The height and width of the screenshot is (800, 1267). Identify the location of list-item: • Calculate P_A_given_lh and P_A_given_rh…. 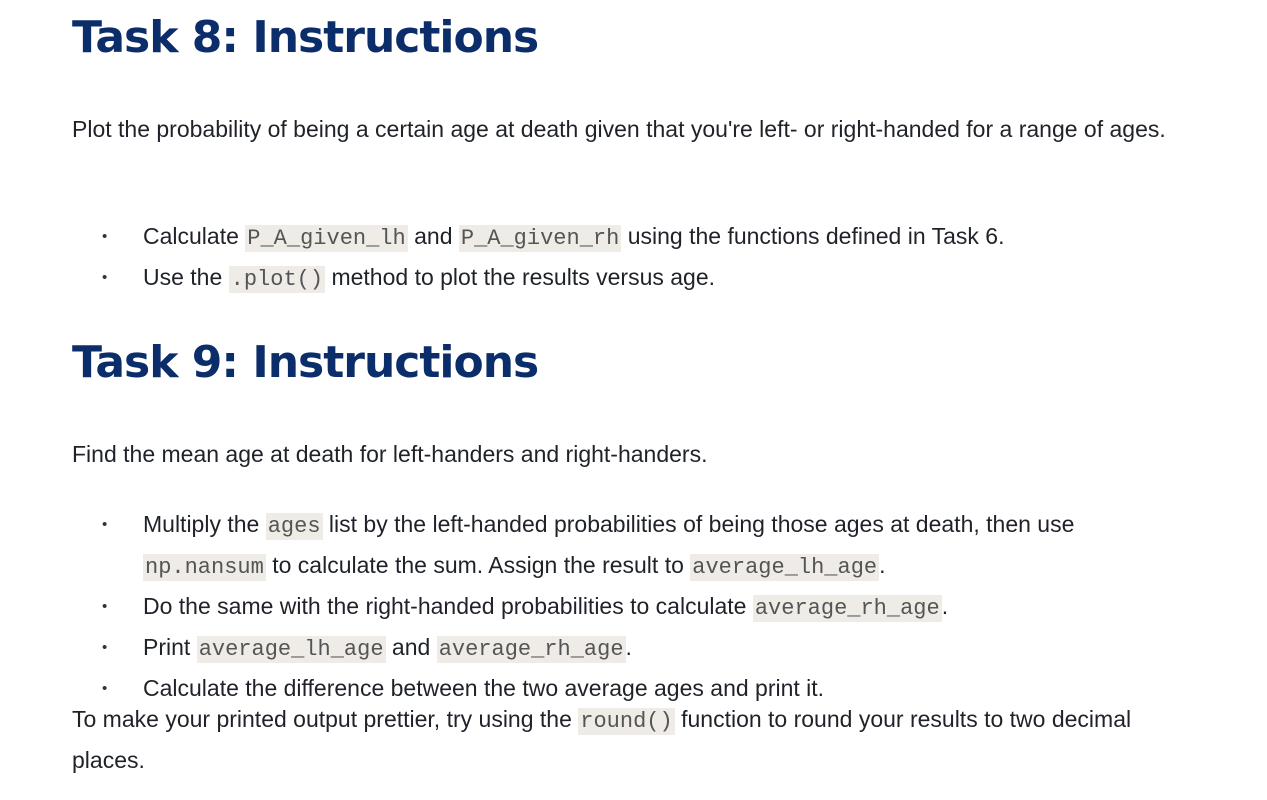
(632, 237).